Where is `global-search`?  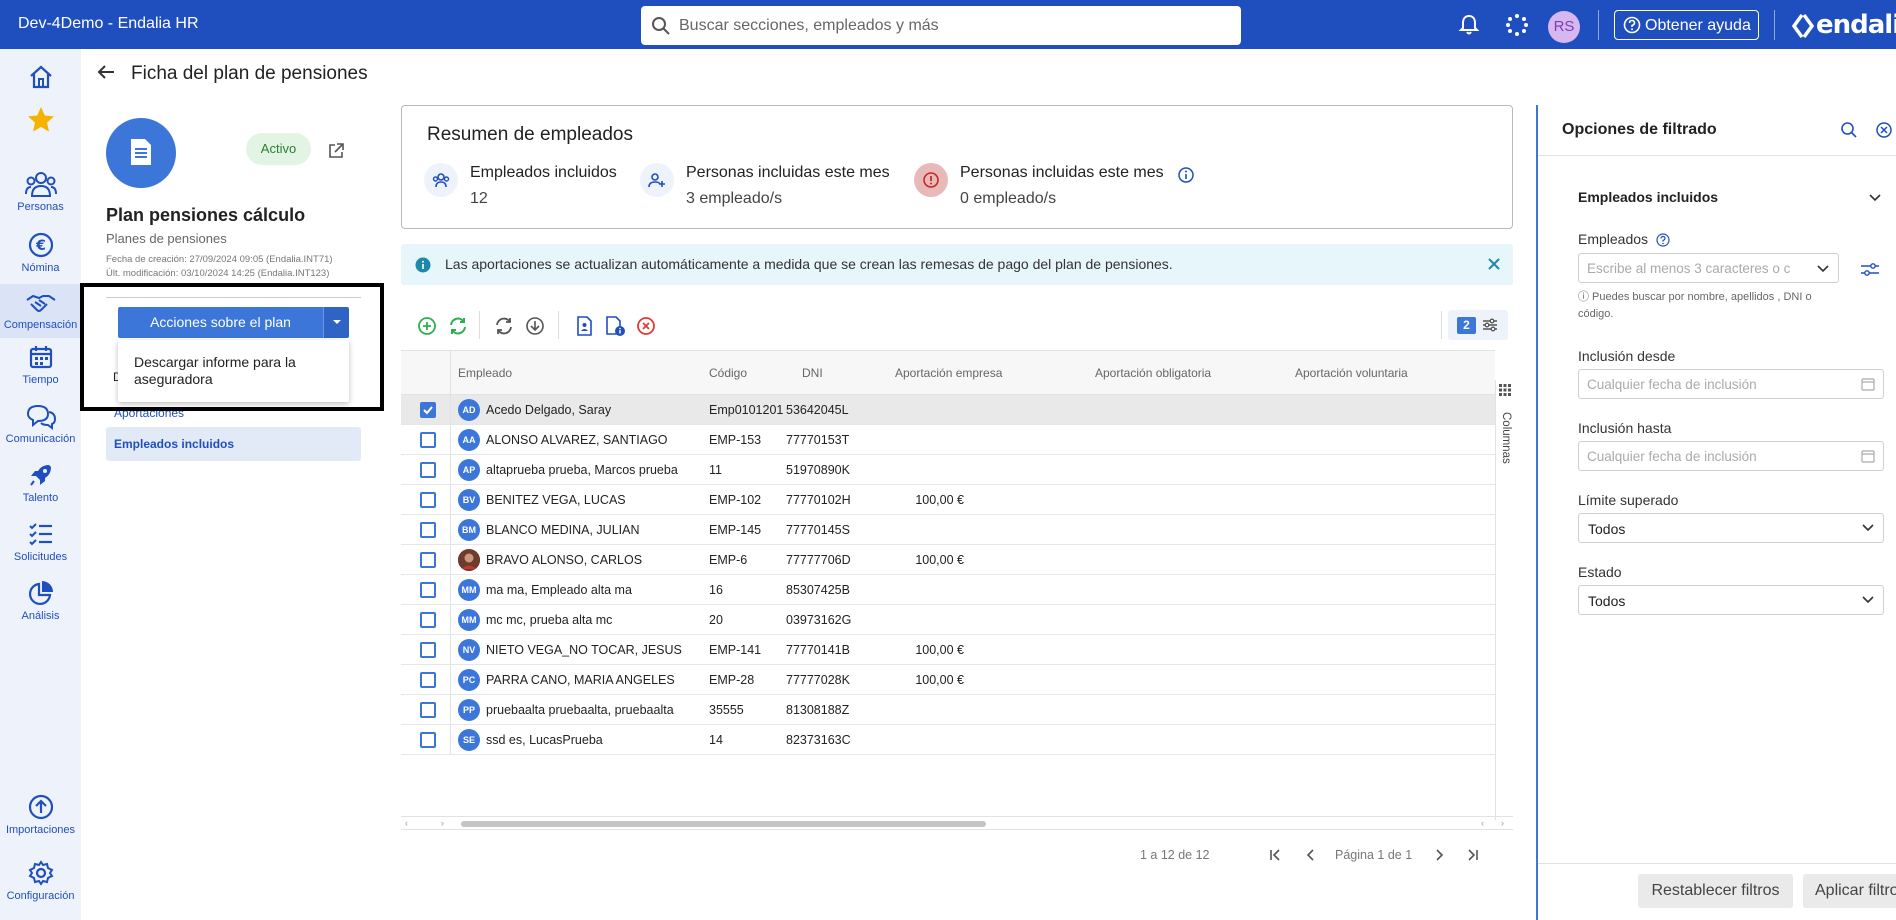 global-search is located at coordinates (941, 25).